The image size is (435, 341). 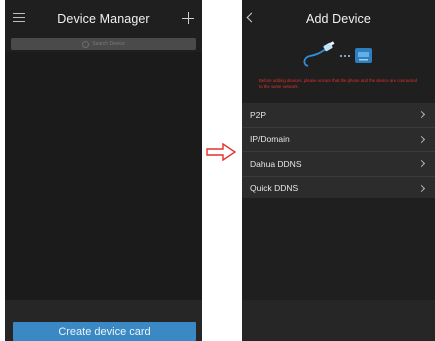 I want to click on menu-item-p2p: P2P, so click(x=338, y=115).